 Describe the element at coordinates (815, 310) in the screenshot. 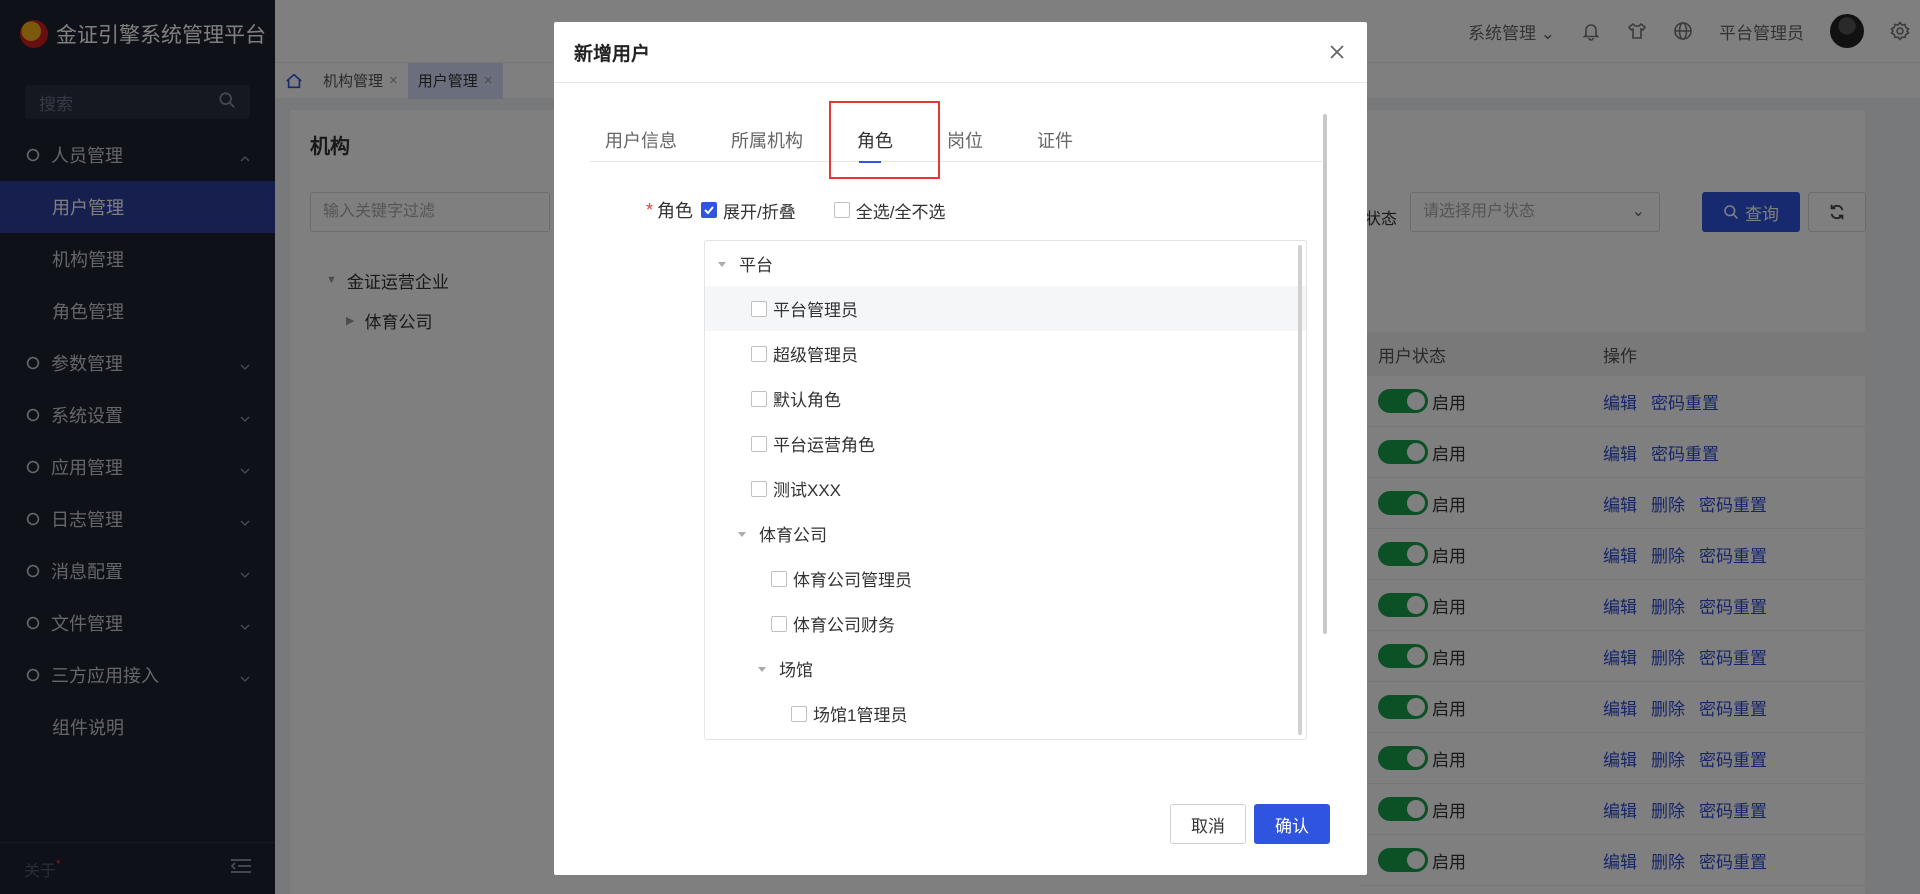

I see `role-node-label: 平台管理员` at that location.